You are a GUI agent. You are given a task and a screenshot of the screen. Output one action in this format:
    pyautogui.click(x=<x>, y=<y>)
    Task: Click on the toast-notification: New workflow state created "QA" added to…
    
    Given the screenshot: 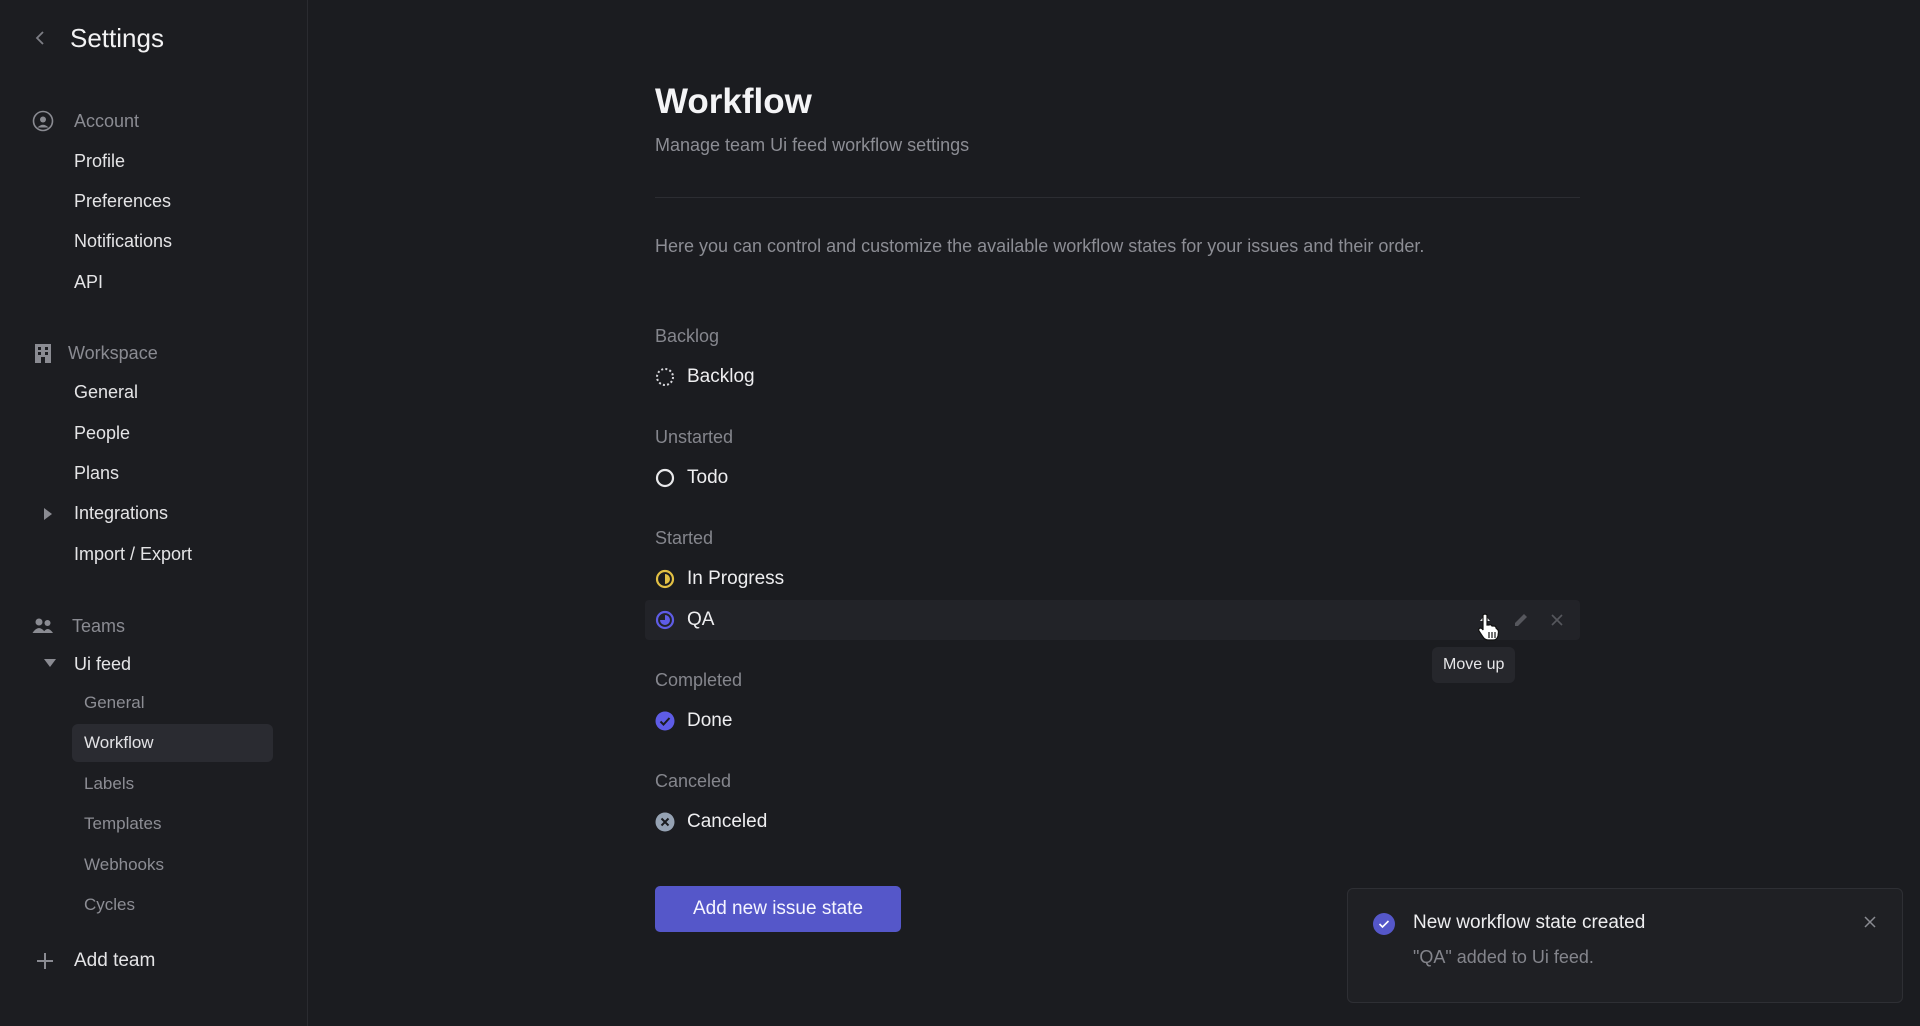 What is the action you would take?
    pyautogui.click(x=1625, y=945)
    